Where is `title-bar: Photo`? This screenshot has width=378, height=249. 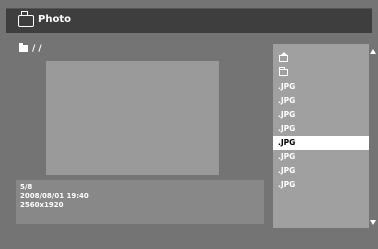
title-bar: Photo is located at coordinates (189, 20).